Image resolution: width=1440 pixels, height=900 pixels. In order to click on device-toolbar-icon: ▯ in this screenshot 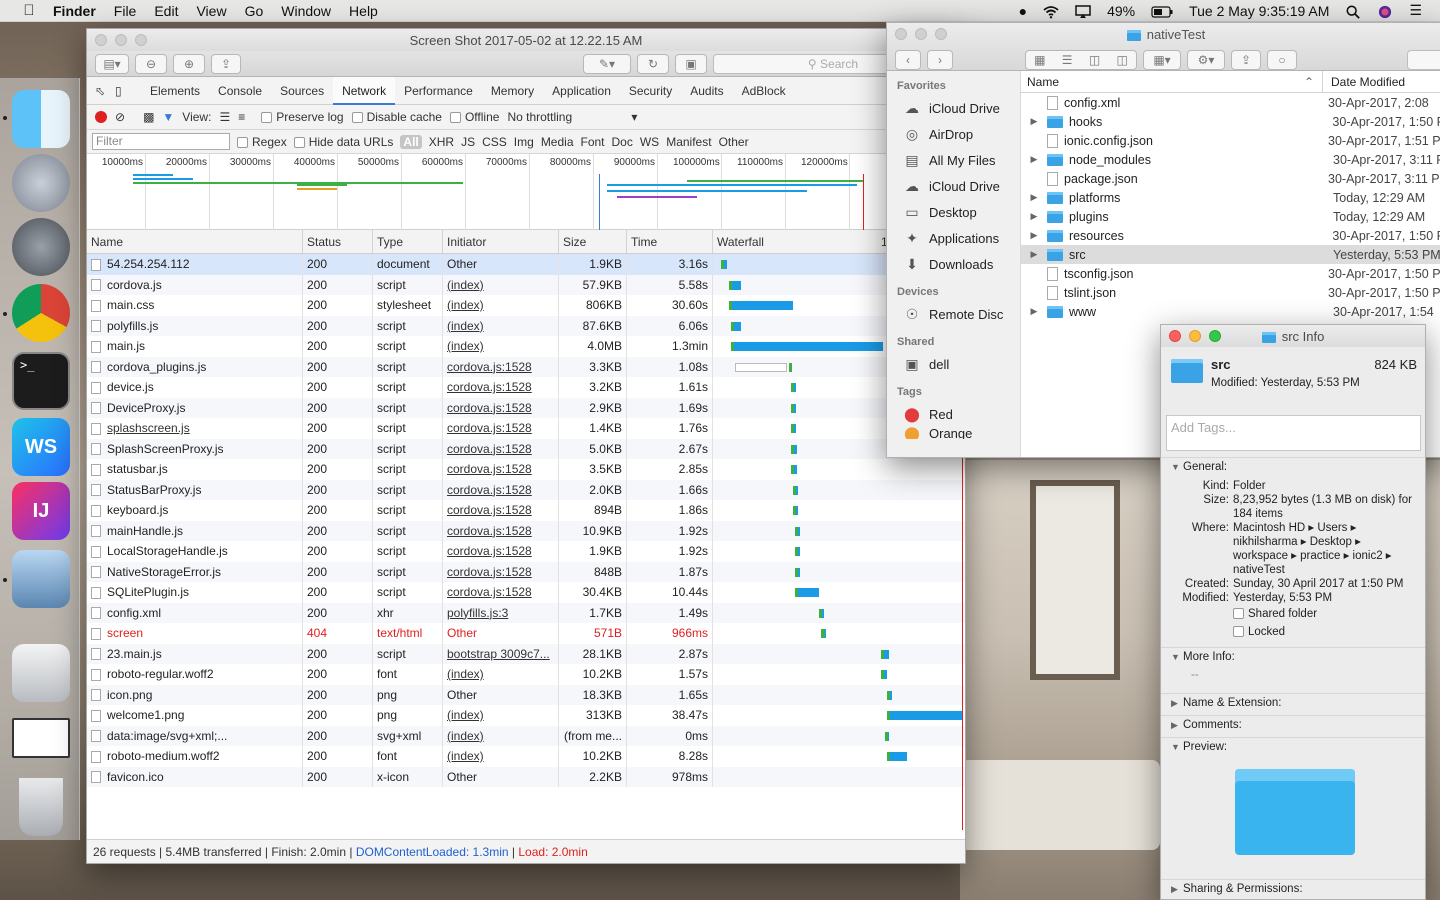, I will do `click(122, 91)`.